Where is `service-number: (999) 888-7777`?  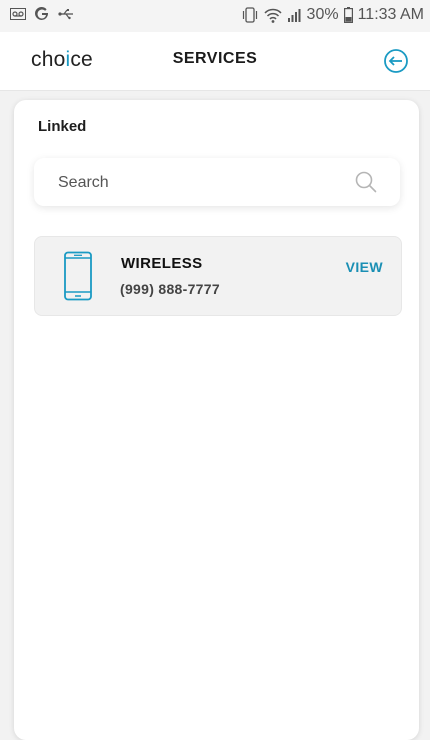 service-number: (999) 888-7777 is located at coordinates (170, 289).